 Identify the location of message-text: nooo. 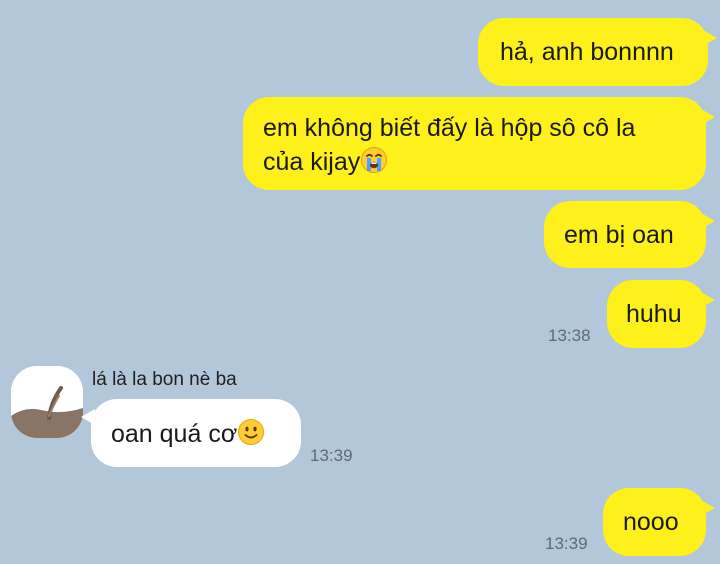
(651, 522).